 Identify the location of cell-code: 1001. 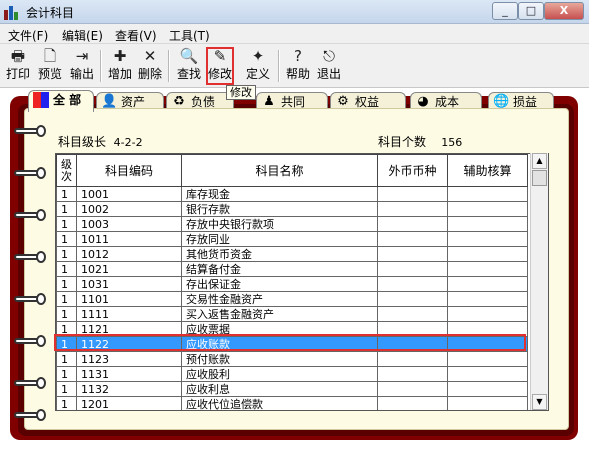
(129, 194).